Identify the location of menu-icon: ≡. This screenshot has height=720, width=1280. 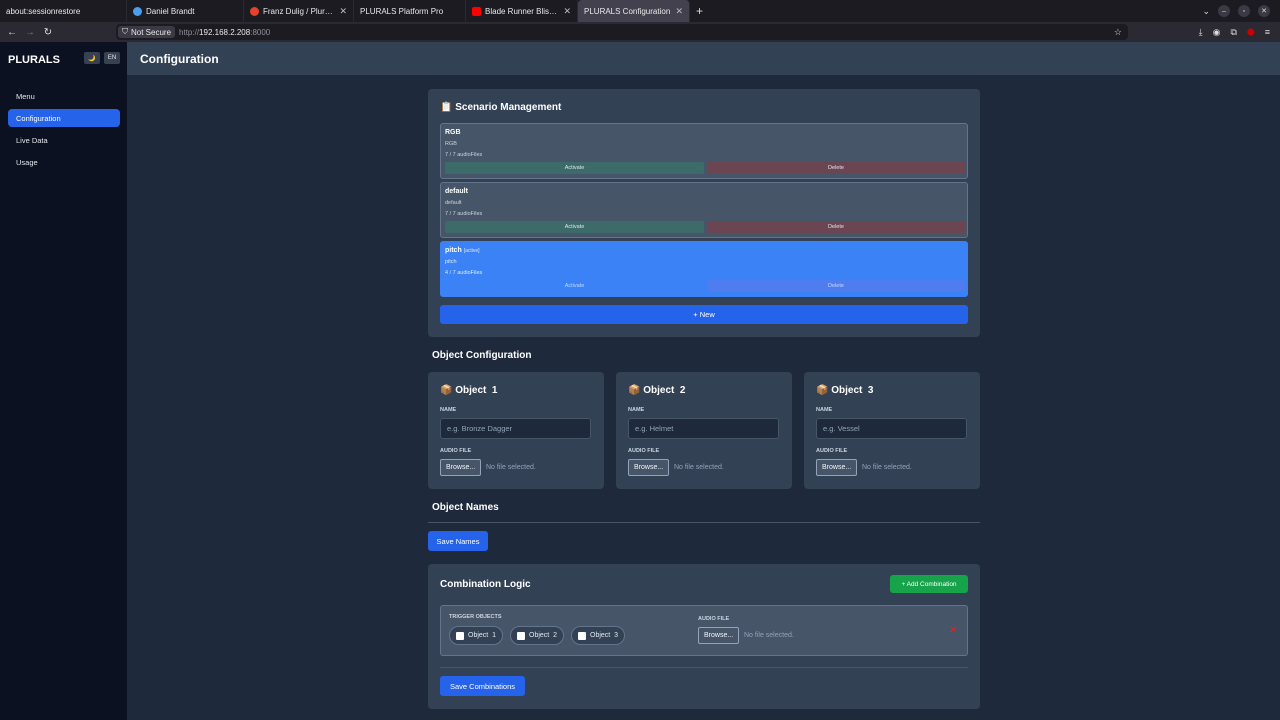
(1267, 32).